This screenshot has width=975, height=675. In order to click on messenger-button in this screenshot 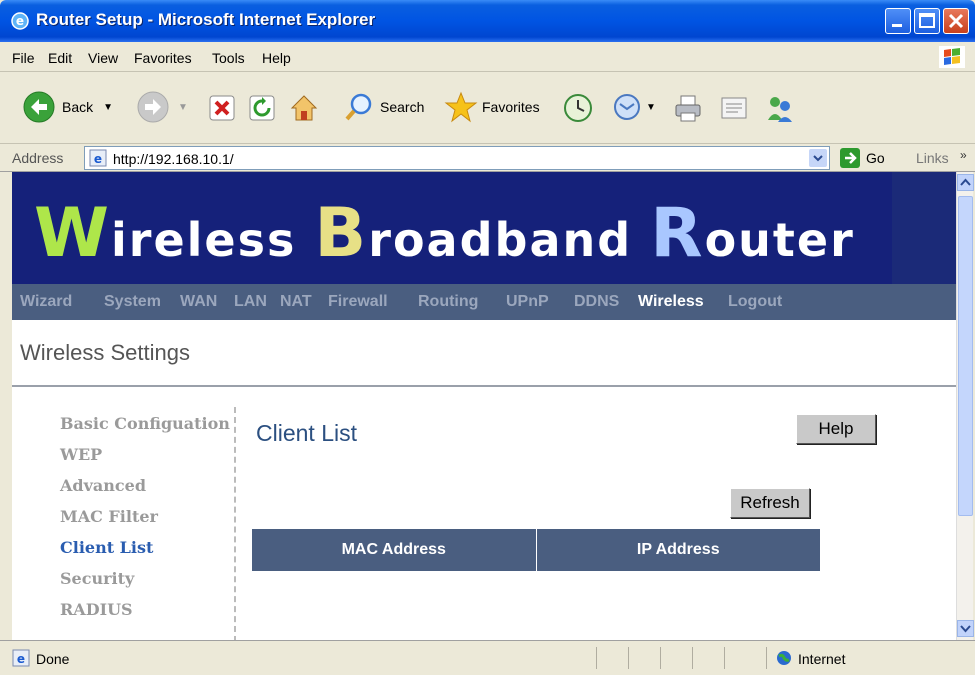, I will do `click(780, 108)`.